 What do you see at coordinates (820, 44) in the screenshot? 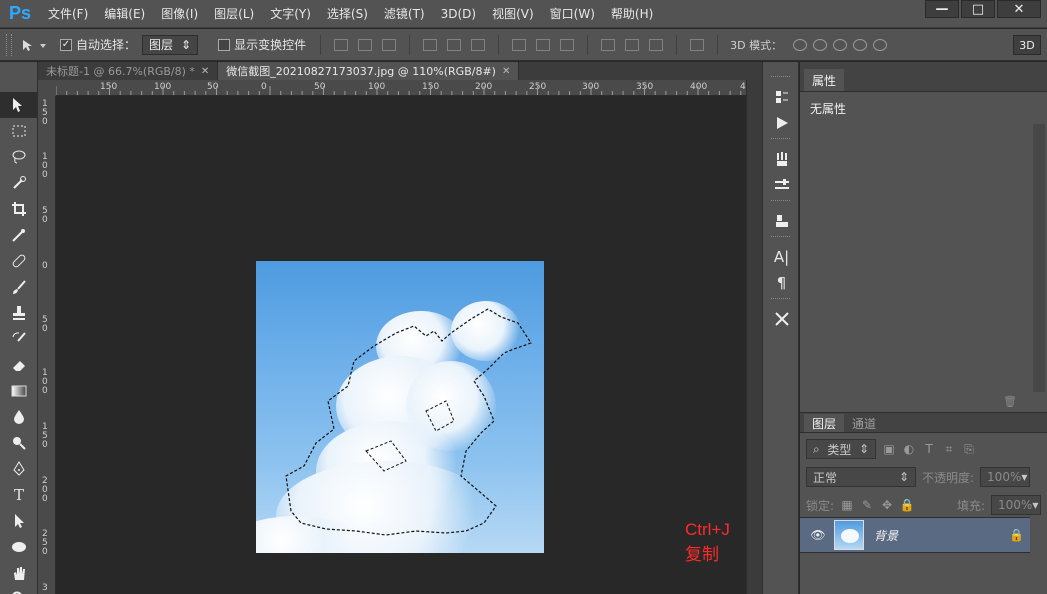
I see `3d-roll-icon` at bounding box center [820, 44].